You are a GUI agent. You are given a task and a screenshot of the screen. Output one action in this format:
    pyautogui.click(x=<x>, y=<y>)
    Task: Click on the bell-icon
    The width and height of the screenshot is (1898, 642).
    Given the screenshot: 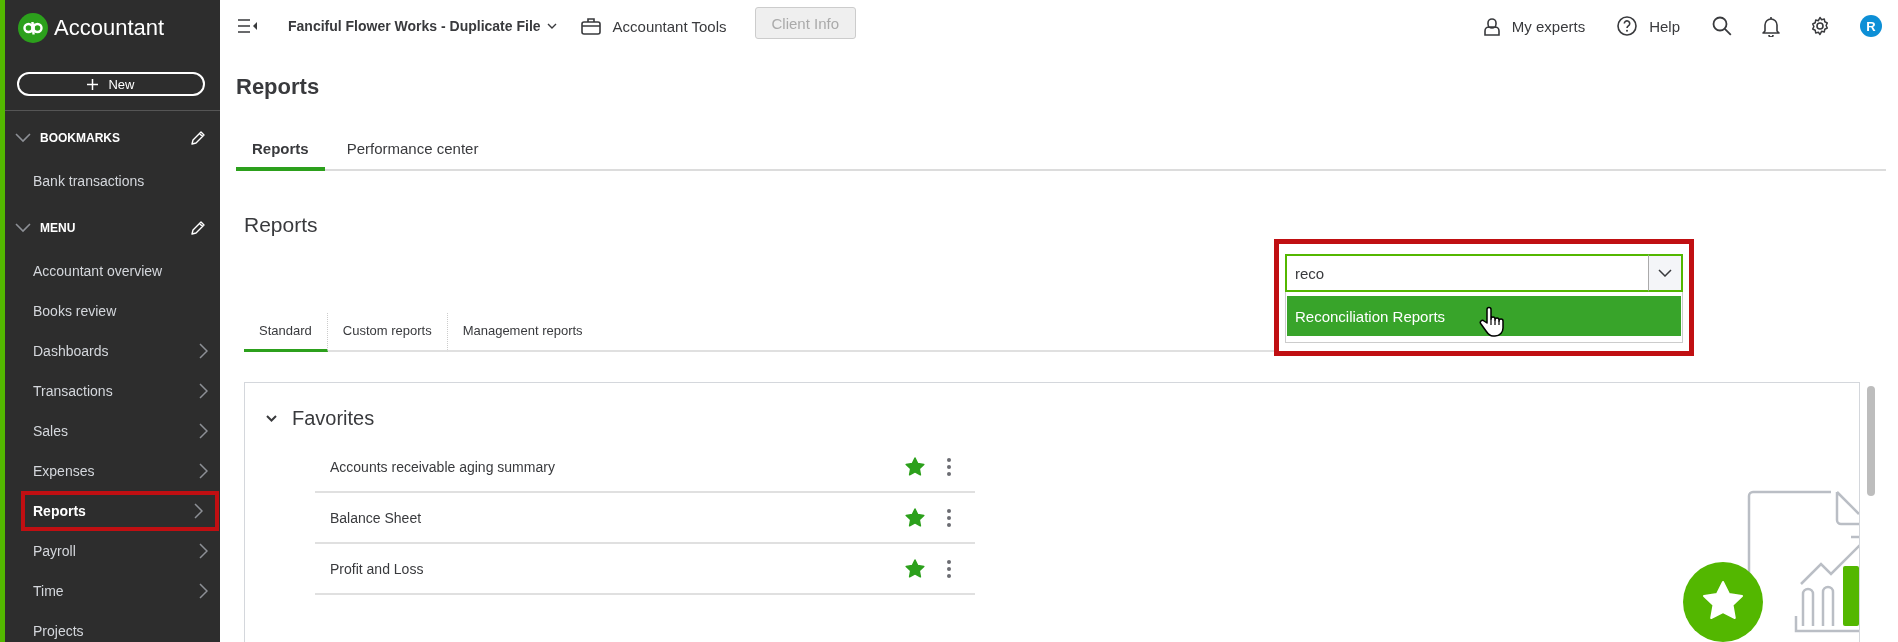 What is the action you would take?
    pyautogui.click(x=1771, y=26)
    